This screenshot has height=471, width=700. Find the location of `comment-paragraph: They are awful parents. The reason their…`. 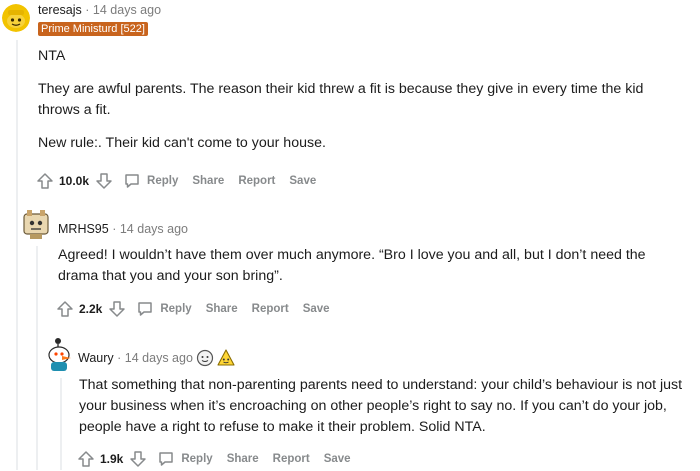

comment-paragraph: They are awful parents. The reason their… is located at coordinates (341, 99).